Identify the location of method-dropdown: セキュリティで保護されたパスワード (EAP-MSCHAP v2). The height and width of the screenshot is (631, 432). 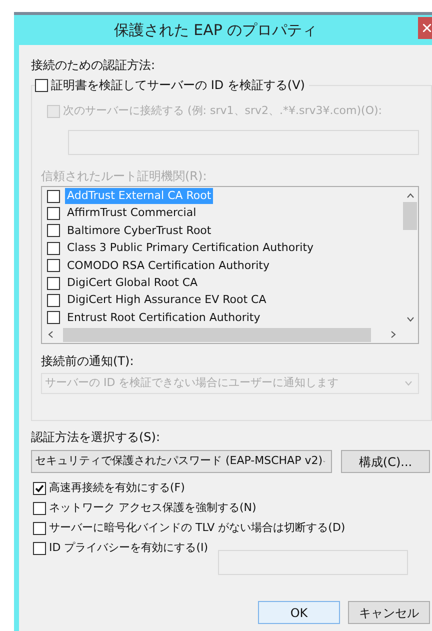
(181, 461).